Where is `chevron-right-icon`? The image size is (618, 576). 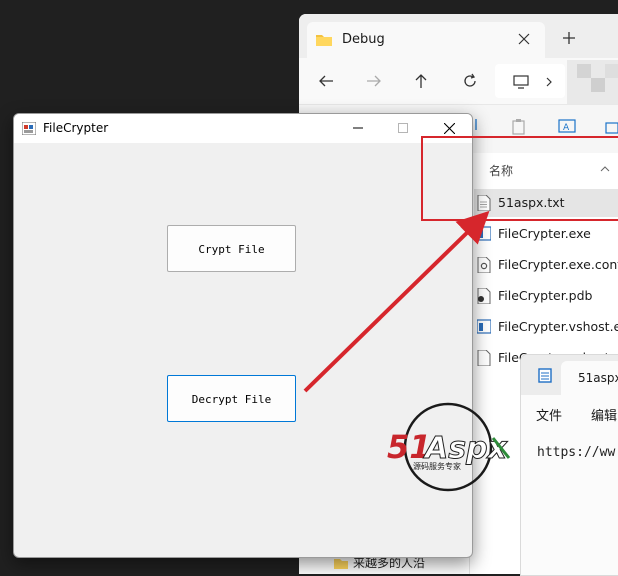 chevron-right-icon is located at coordinates (549, 82).